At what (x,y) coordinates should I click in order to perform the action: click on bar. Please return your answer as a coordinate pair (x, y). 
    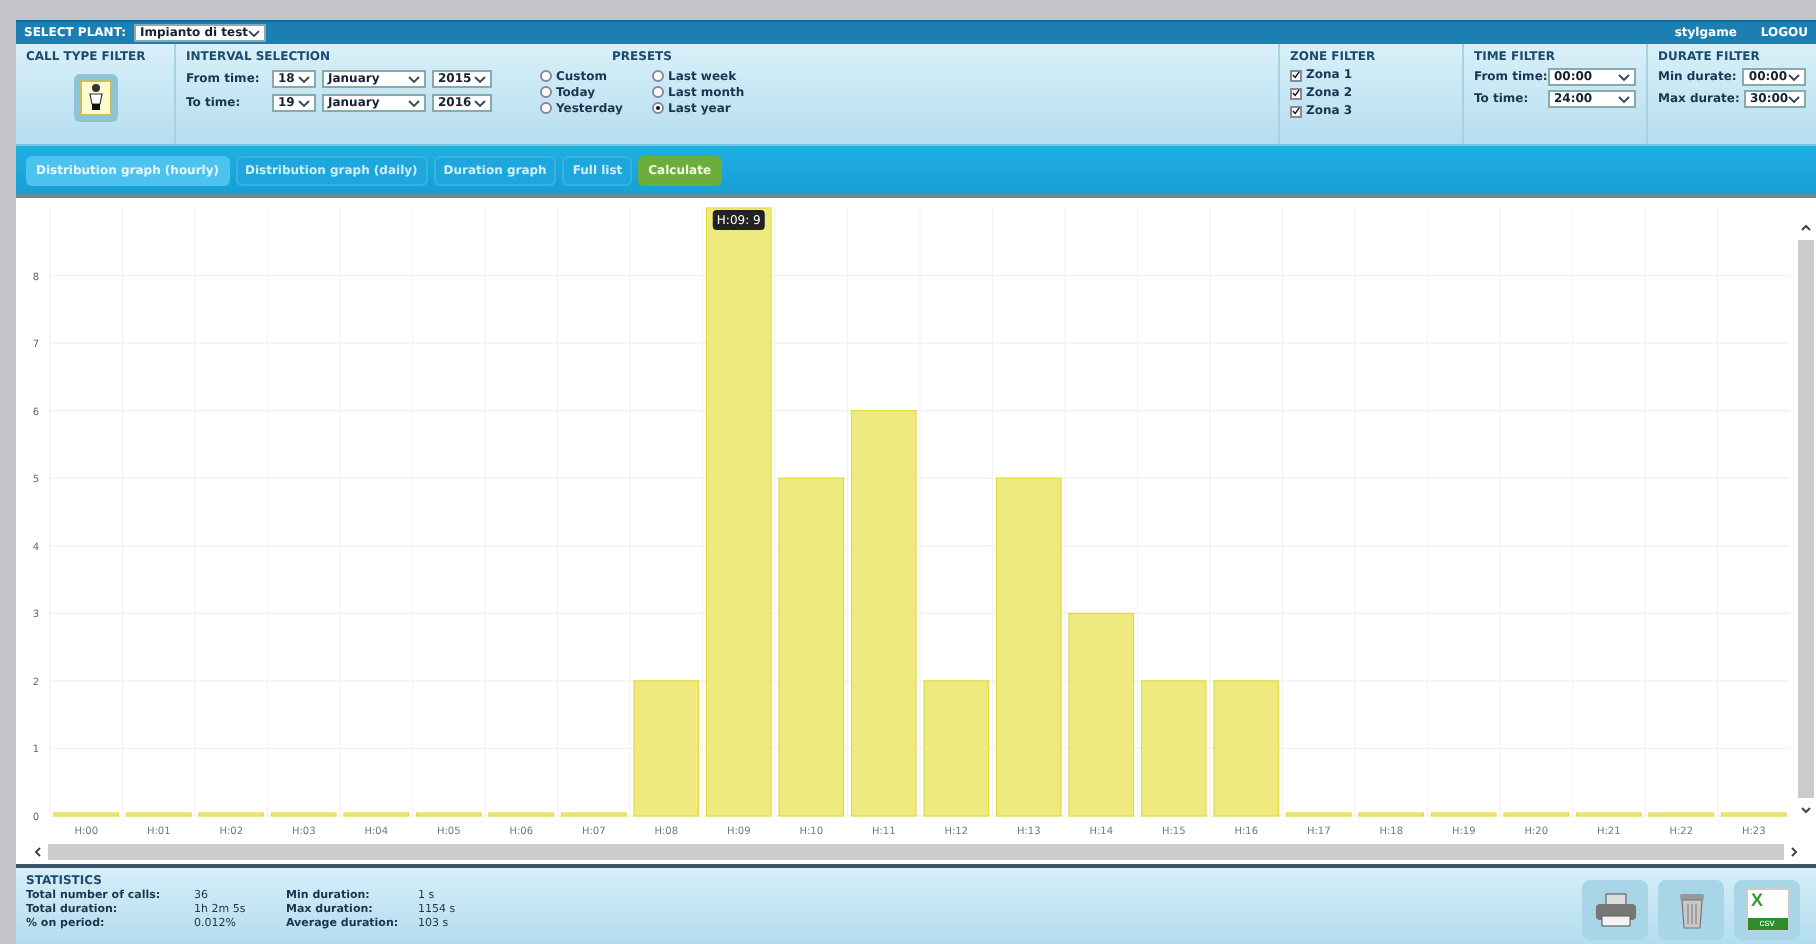
    Looking at the image, I should click on (738, 512).